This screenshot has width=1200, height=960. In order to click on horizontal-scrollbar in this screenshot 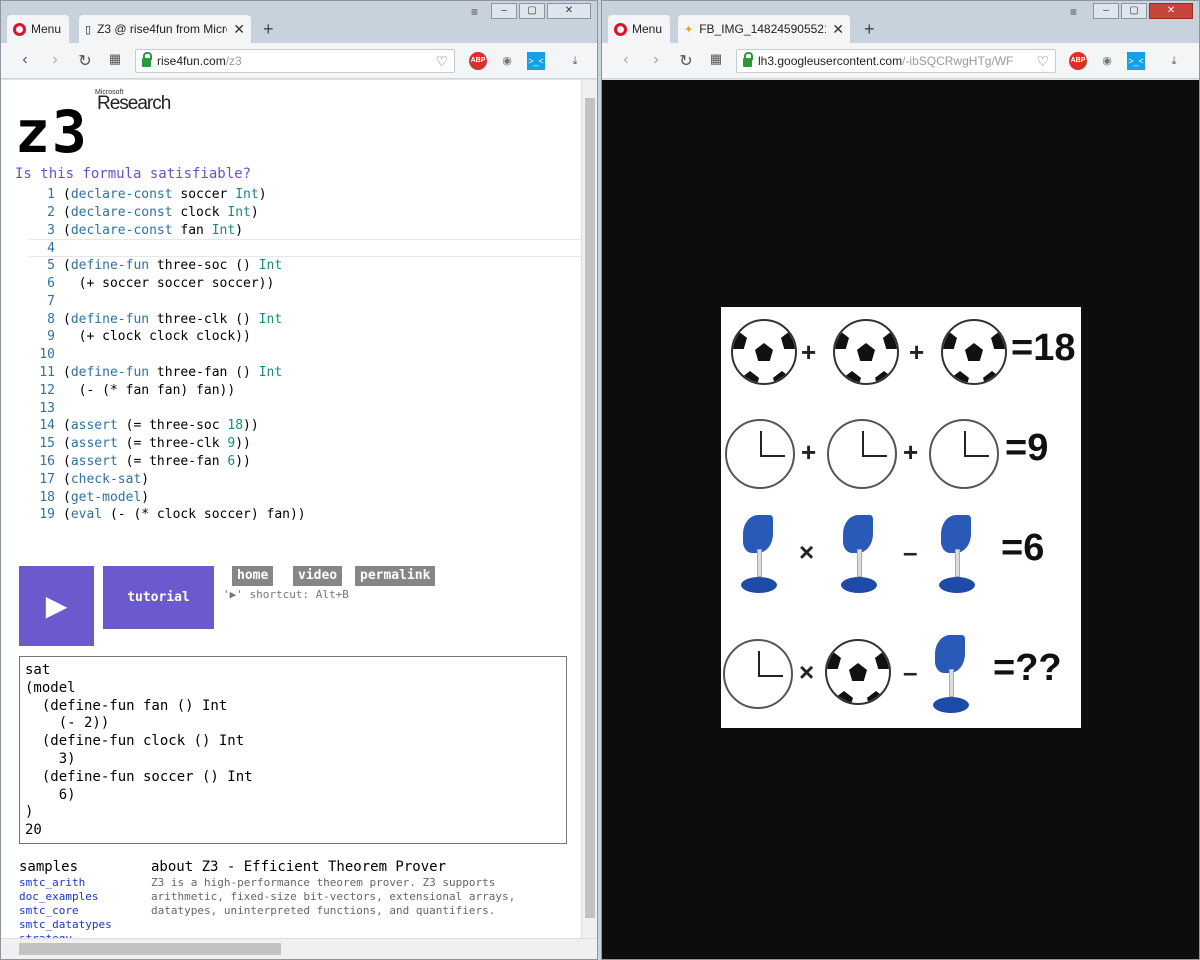, I will do `click(299, 948)`.